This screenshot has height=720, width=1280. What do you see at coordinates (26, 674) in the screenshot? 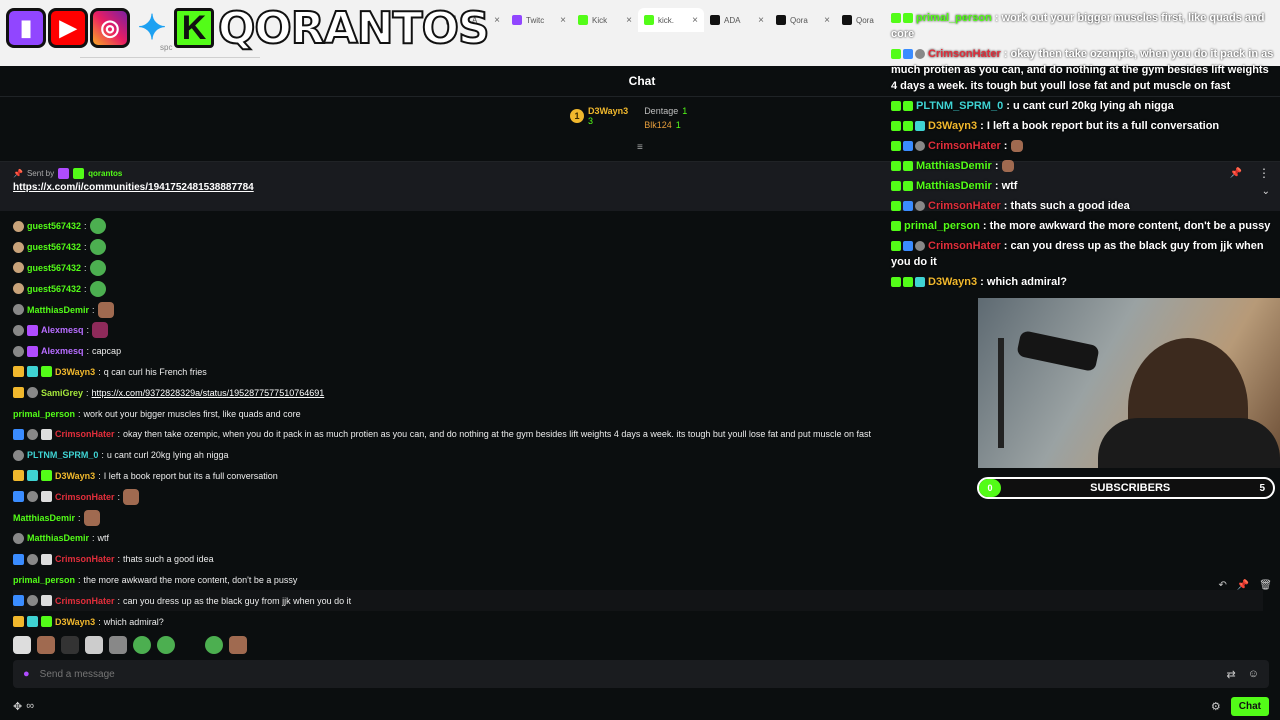
I see `mic-icon: ●` at bounding box center [26, 674].